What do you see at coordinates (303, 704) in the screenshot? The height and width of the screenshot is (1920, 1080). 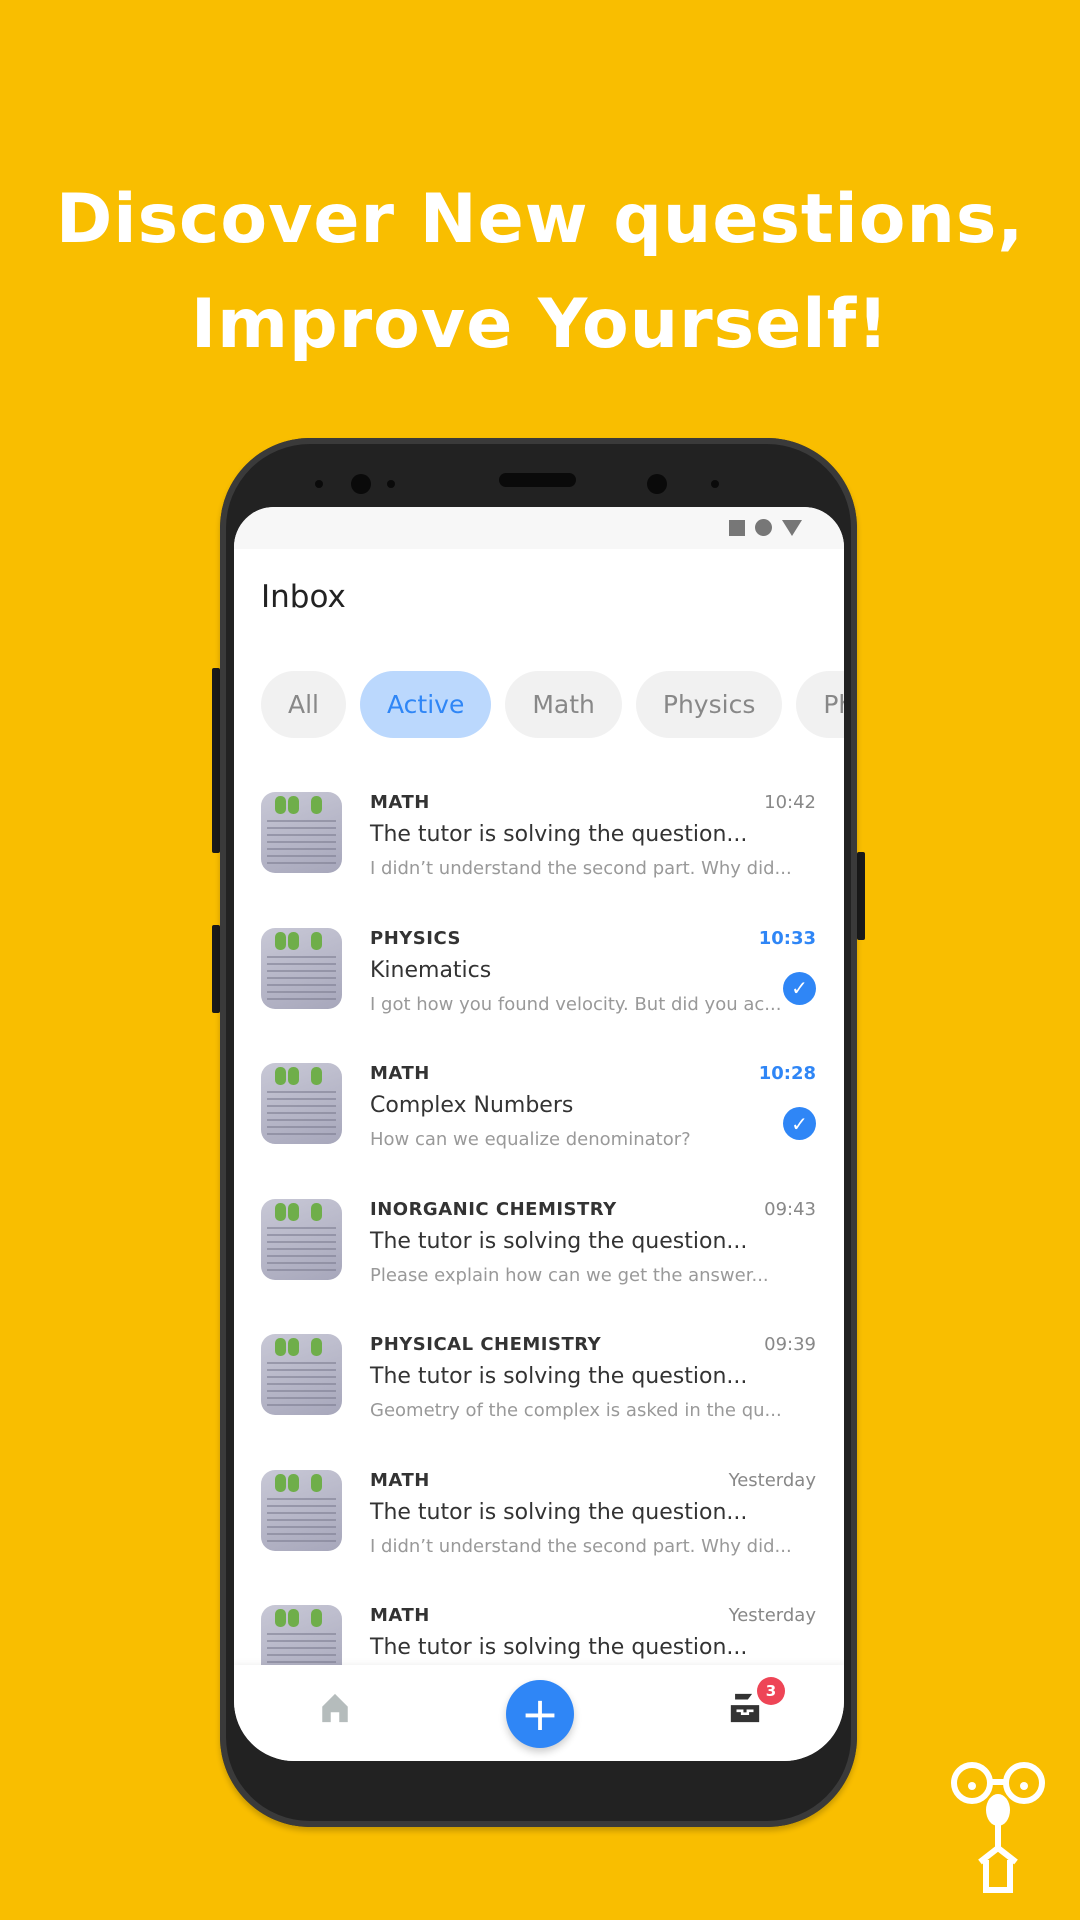 I see `filter-chip-all: All` at bounding box center [303, 704].